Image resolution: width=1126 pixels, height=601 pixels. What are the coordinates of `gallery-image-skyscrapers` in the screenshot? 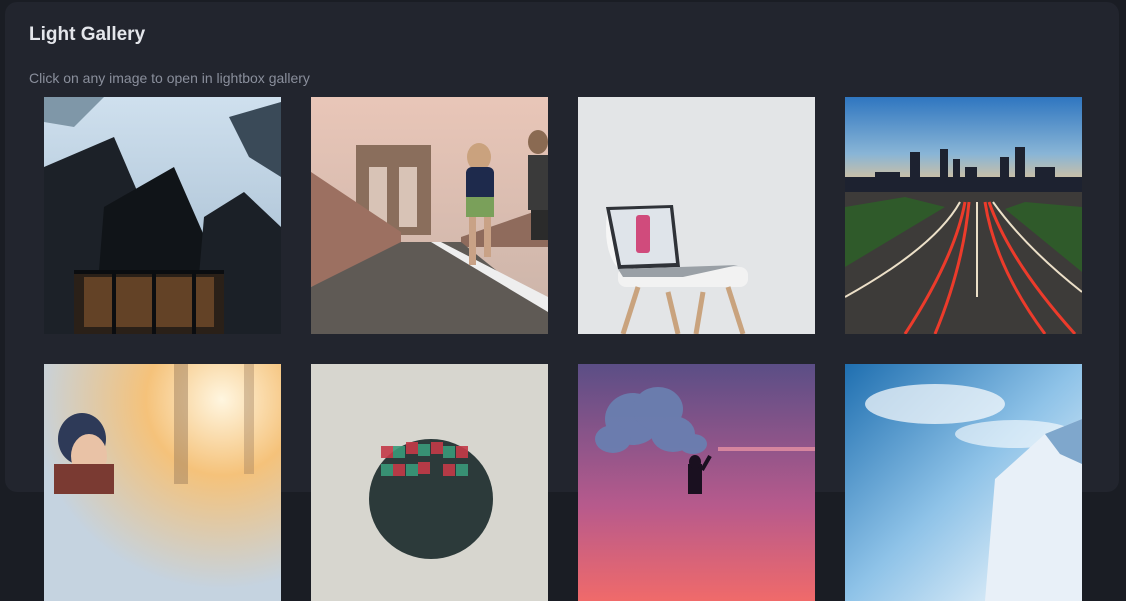 It's located at (162, 215).